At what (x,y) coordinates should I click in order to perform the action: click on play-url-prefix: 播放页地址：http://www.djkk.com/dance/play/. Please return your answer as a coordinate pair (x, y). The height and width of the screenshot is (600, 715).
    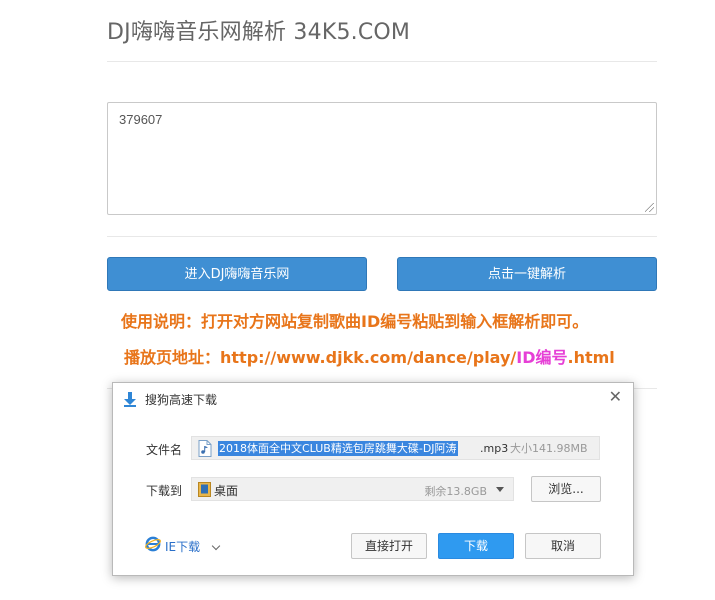
    Looking at the image, I should click on (320, 357).